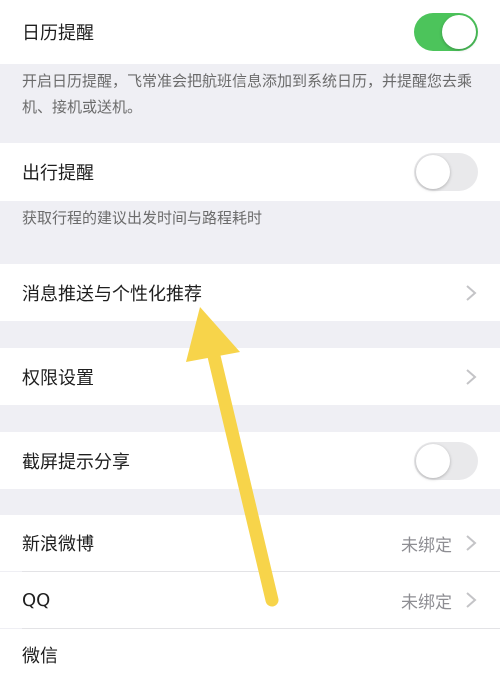 The height and width of the screenshot is (681, 500). What do you see at coordinates (58, 378) in the screenshot?
I see `permissions-label: 权限设置` at bounding box center [58, 378].